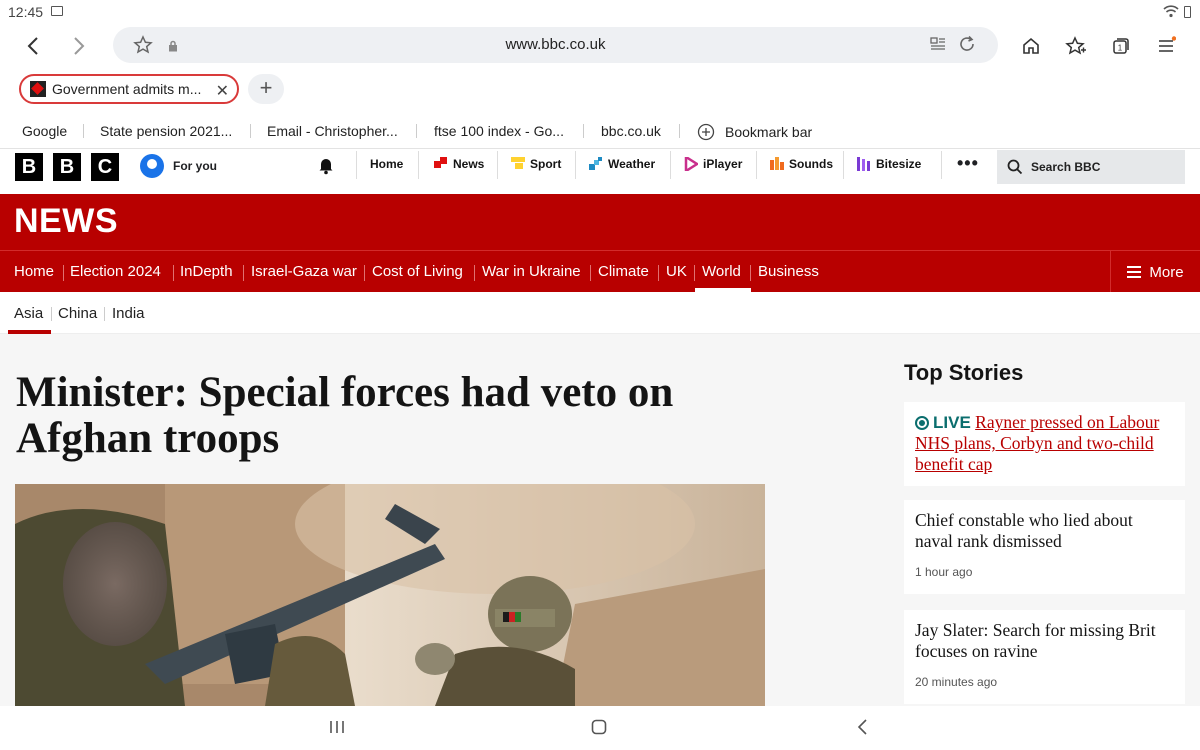  I want to click on home-nav-icon, so click(599, 727).